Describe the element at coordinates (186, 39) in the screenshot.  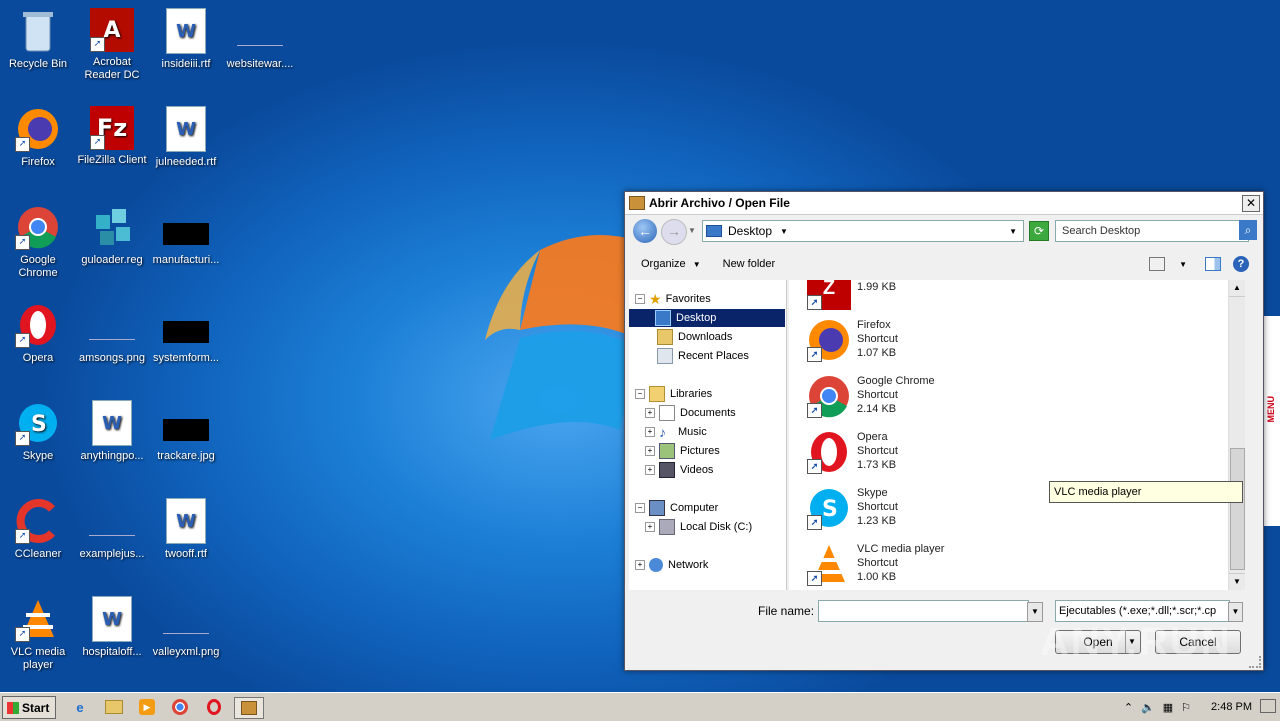
I see `desktop-icon-insideiii: W insideiii.rtf` at that location.